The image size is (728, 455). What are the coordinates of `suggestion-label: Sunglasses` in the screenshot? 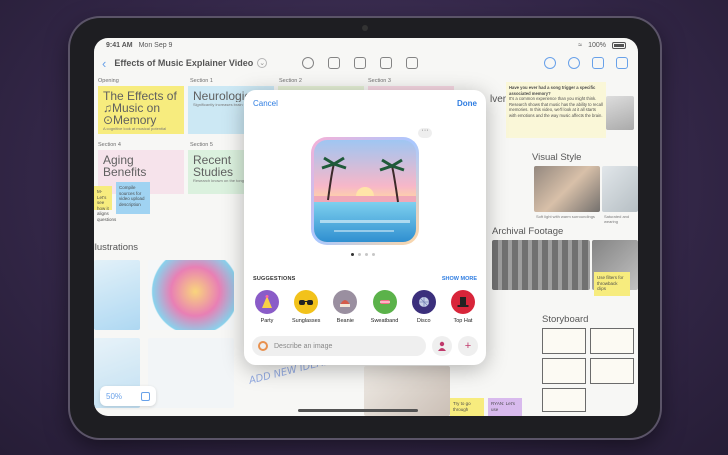 It's located at (306, 321).